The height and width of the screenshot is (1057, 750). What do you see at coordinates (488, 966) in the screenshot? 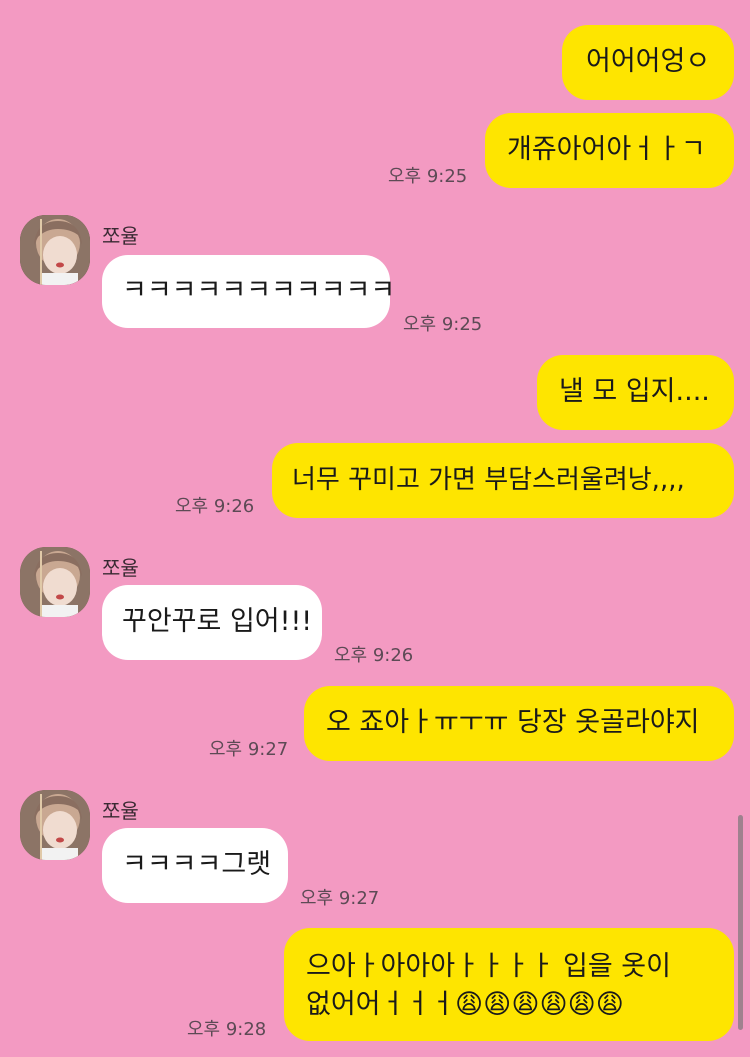
I see `message-text-line: 으아ㅏ아아아ㅏㅏㅏㅏ 입을 옷이` at bounding box center [488, 966].